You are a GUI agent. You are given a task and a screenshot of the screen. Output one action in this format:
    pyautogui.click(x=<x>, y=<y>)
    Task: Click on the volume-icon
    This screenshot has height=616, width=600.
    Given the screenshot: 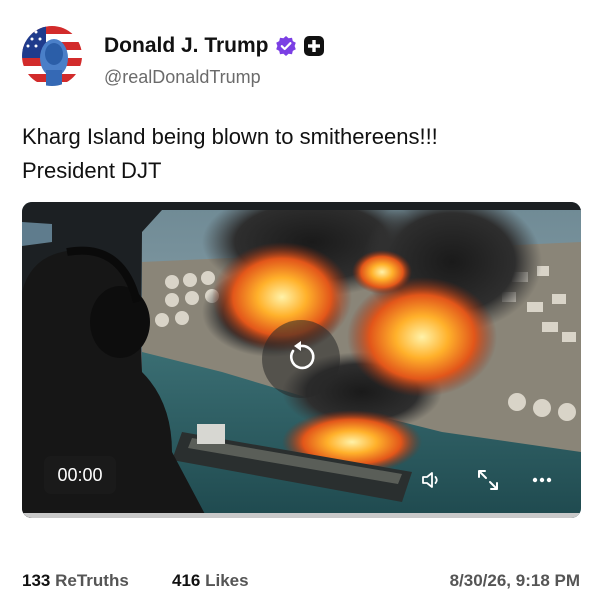 What is the action you would take?
    pyautogui.click(x=432, y=482)
    